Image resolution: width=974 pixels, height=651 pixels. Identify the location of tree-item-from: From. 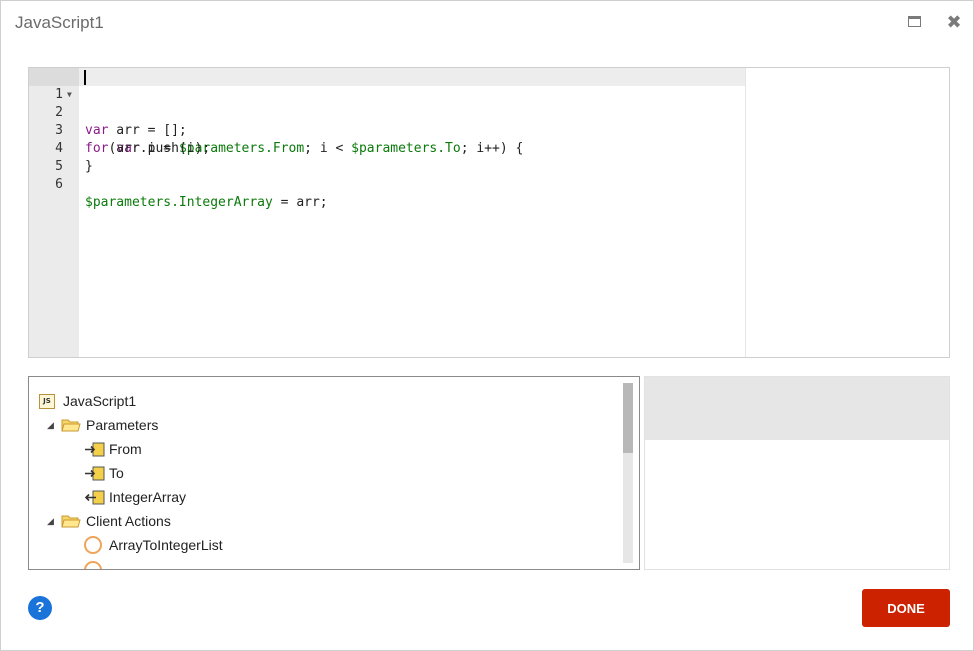
(234, 449).